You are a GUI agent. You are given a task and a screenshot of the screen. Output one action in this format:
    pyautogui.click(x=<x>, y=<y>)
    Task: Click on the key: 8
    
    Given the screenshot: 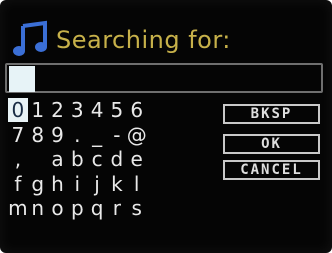 What is the action you would take?
    pyautogui.click(x=38, y=135)
    